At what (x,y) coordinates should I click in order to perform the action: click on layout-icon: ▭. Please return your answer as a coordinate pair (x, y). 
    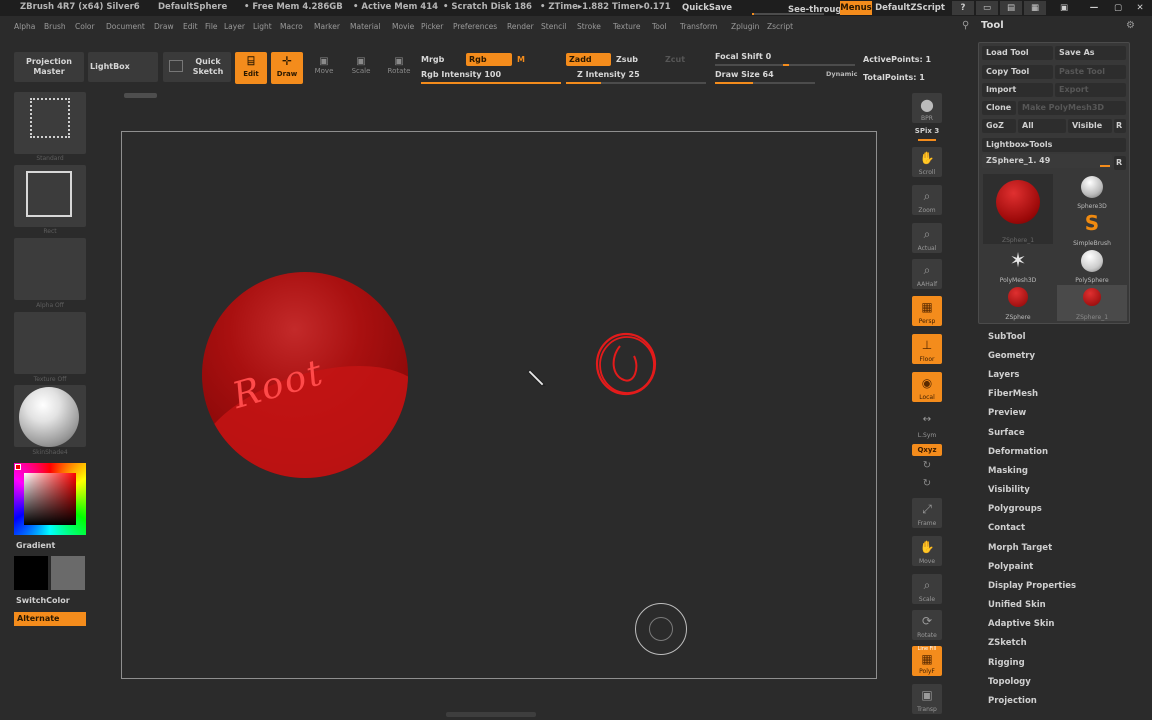
    Looking at the image, I should click on (987, 8).